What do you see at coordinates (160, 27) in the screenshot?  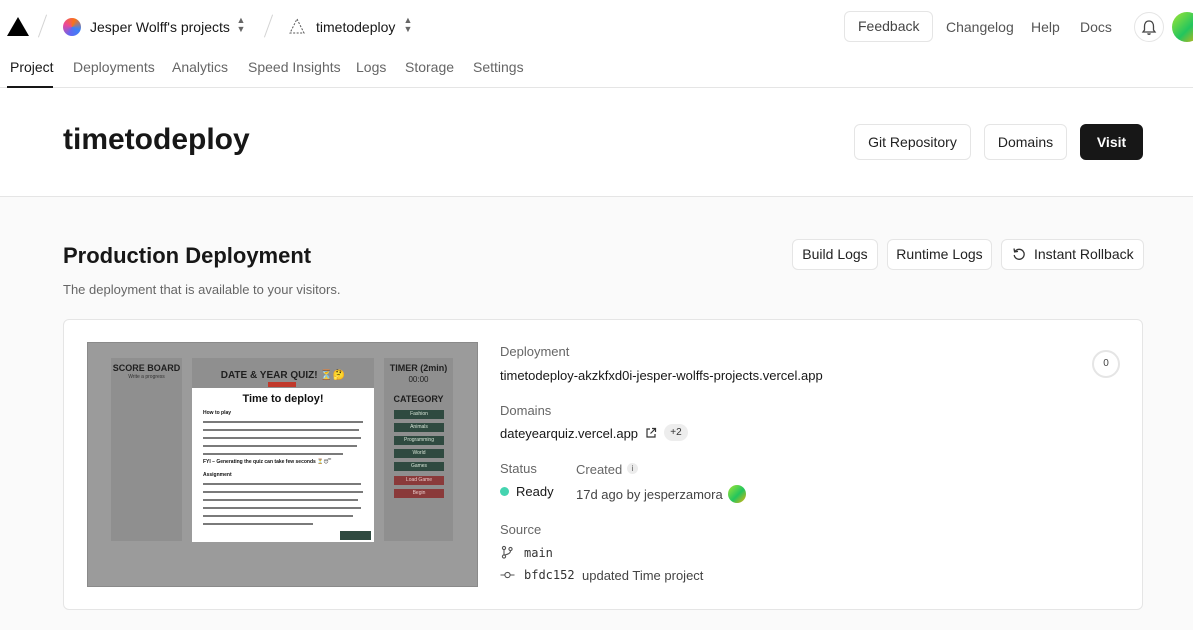 I see `team-name: Jesper Wolff's projects` at bounding box center [160, 27].